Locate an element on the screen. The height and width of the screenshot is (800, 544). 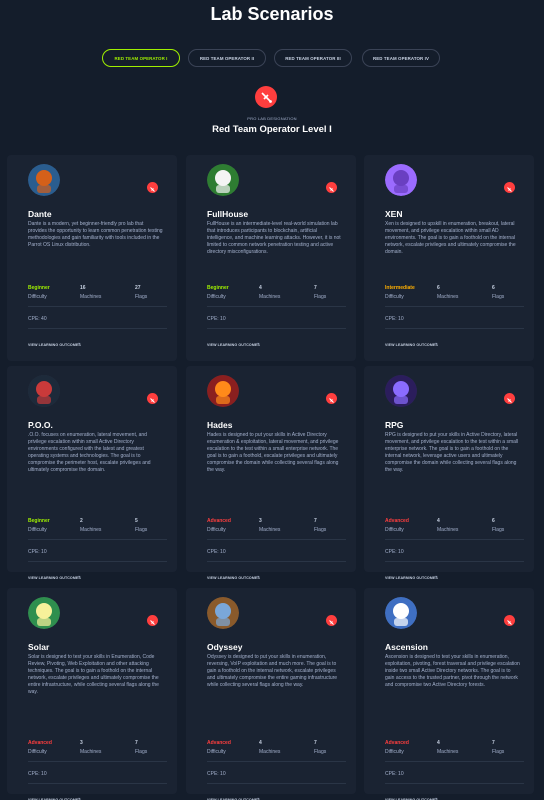
machines-value: 2 is located at coordinates (81, 521).